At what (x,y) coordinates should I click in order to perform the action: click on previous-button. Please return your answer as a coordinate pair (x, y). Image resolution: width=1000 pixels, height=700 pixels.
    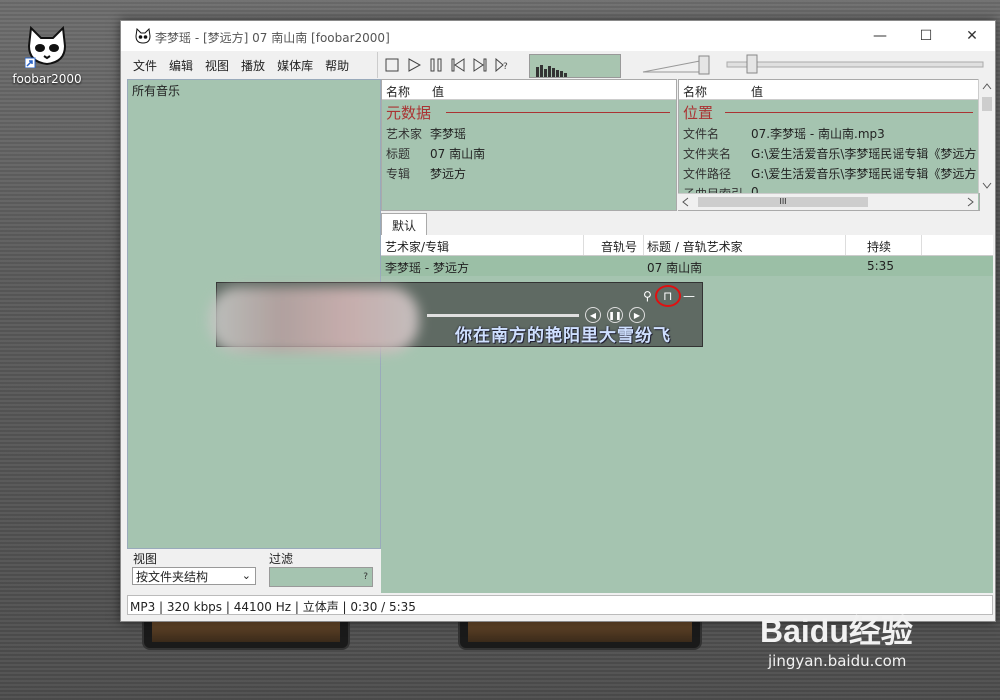
    Looking at the image, I should click on (458, 65).